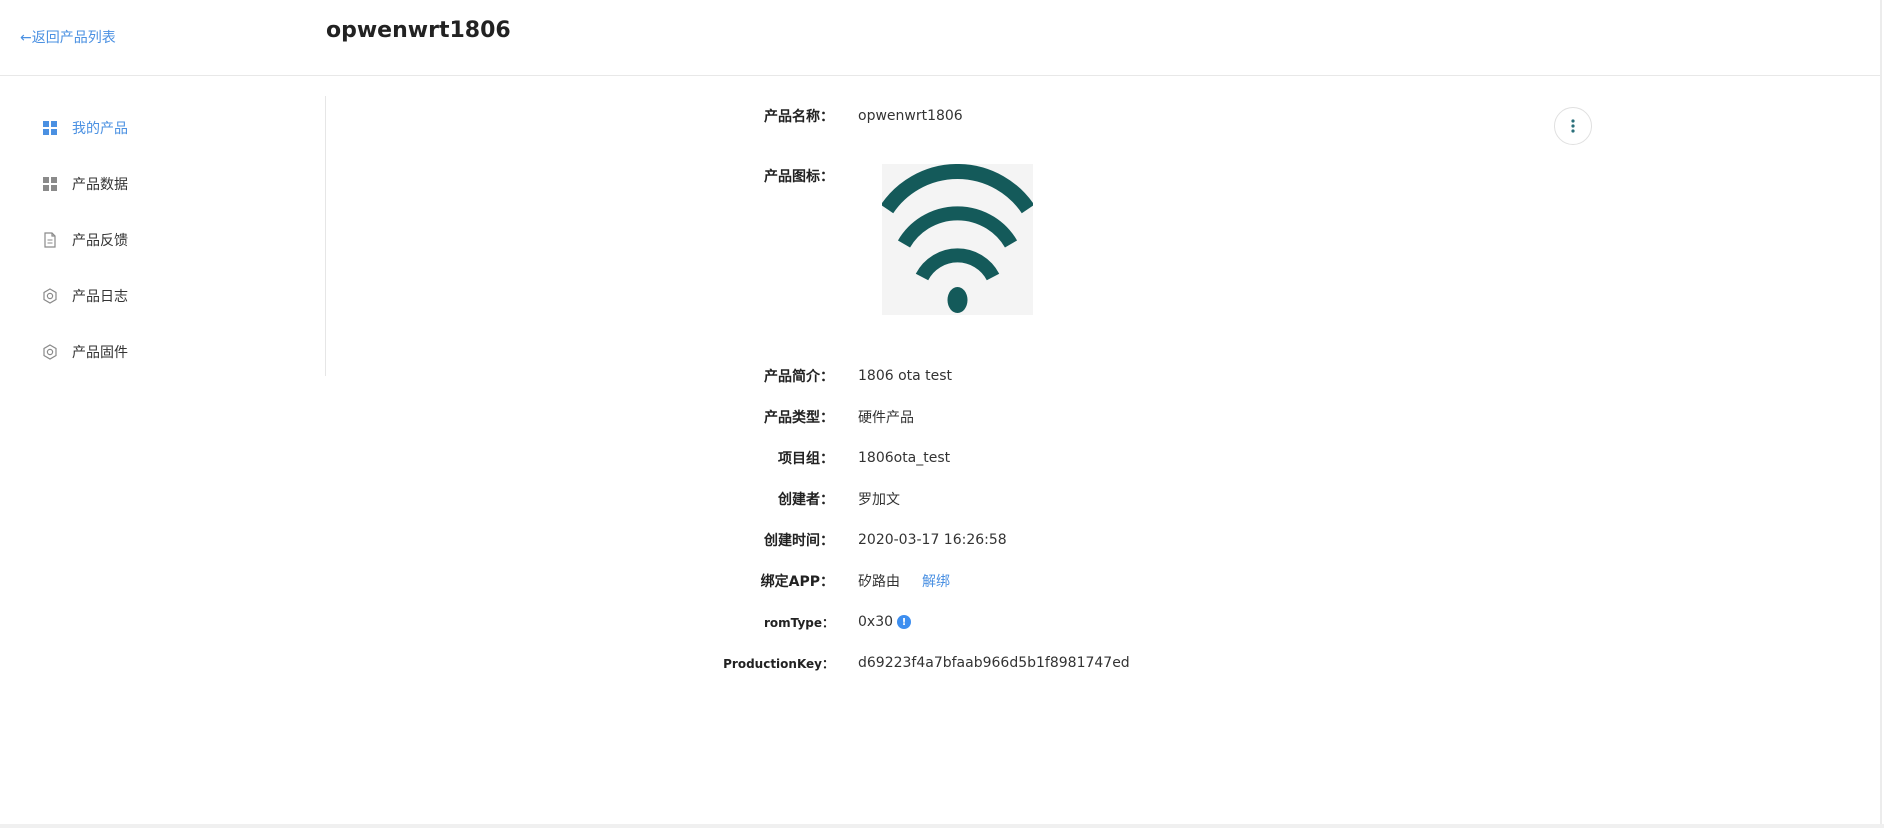 This screenshot has width=1884, height=828. What do you see at coordinates (905, 376) in the screenshot?
I see `description-value: 1806 ota test` at bounding box center [905, 376].